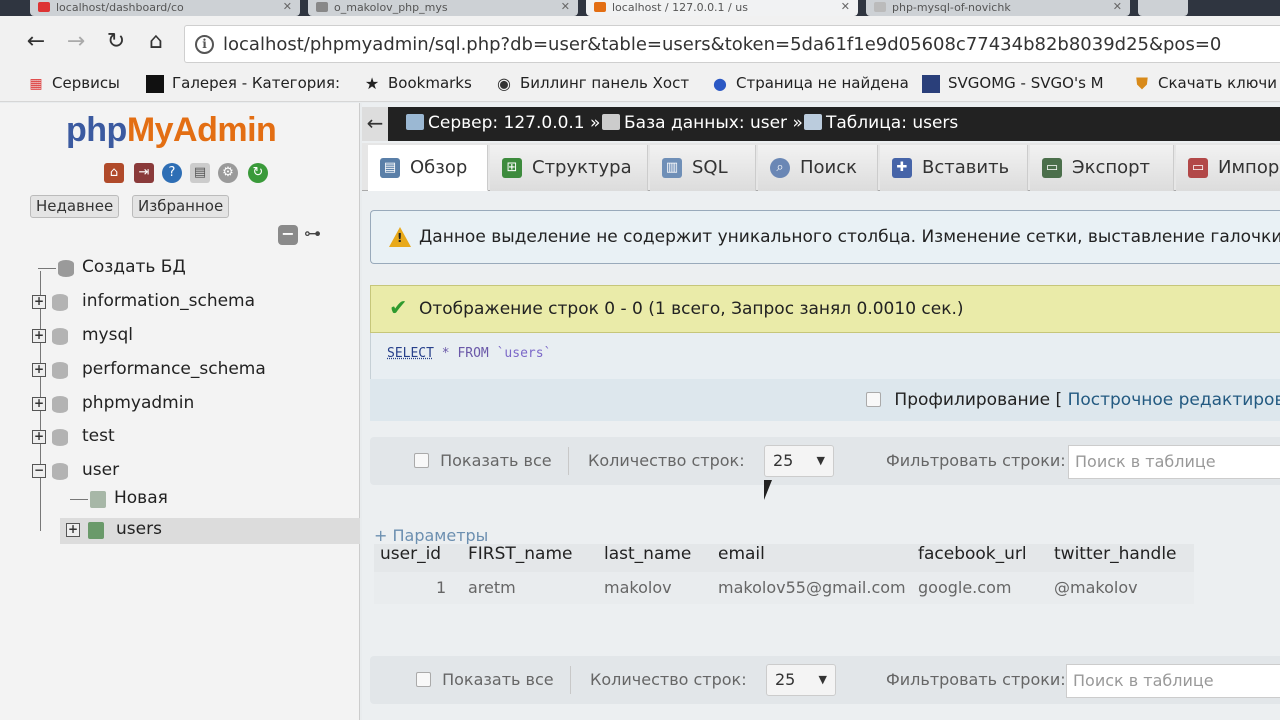  Describe the element at coordinates (702, 123) in the screenshot. I see `breadcrumb-database: База данных: user »` at that location.